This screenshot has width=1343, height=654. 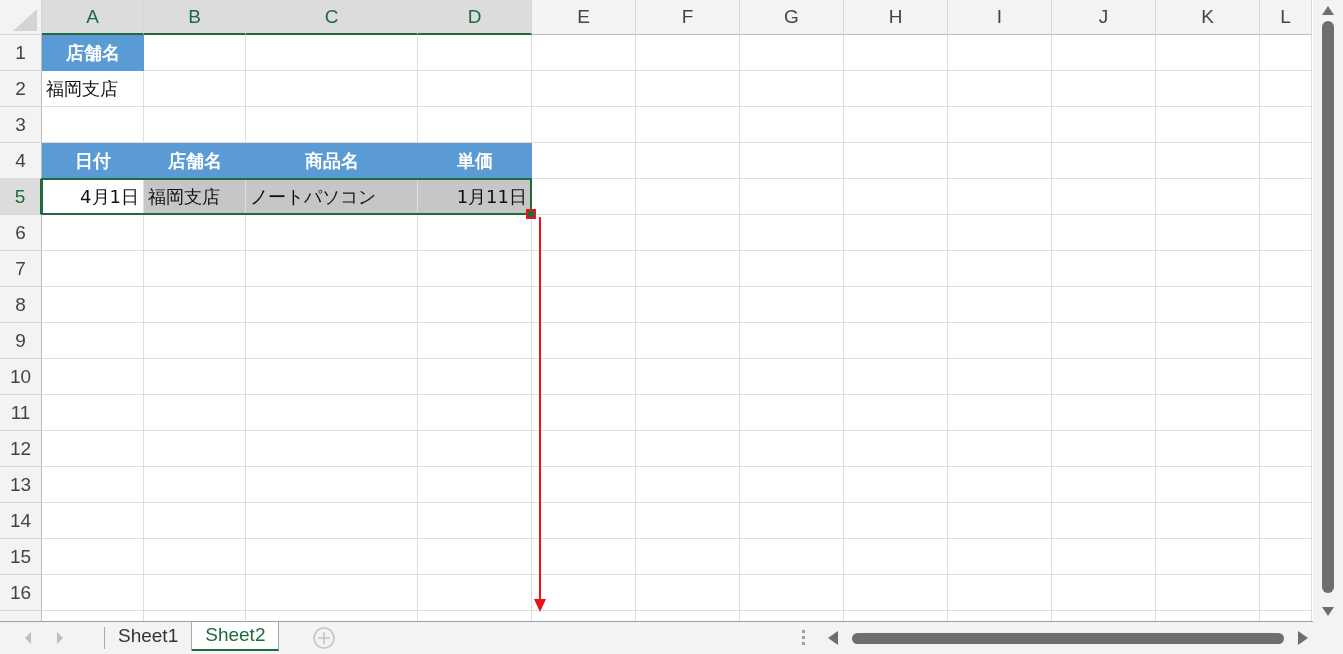 What do you see at coordinates (332, 161) in the screenshot?
I see `header-cell: 商品名` at bounding box center [332, 161].